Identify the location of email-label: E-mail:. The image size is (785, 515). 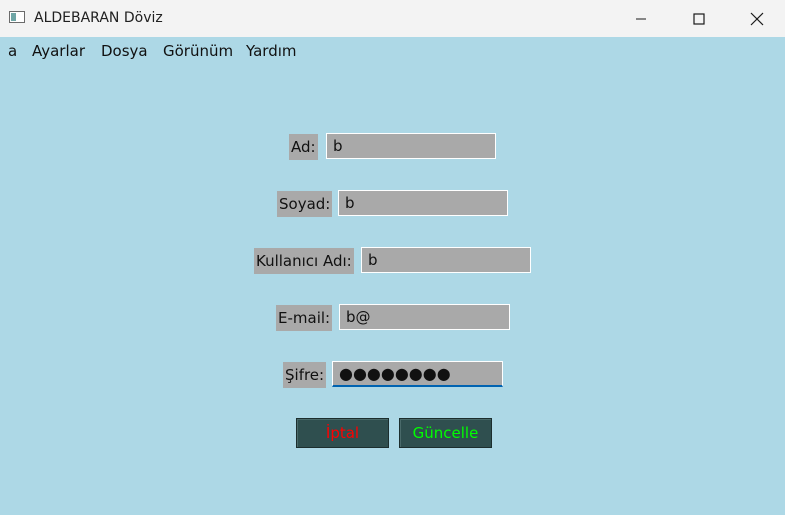
(304, 318).